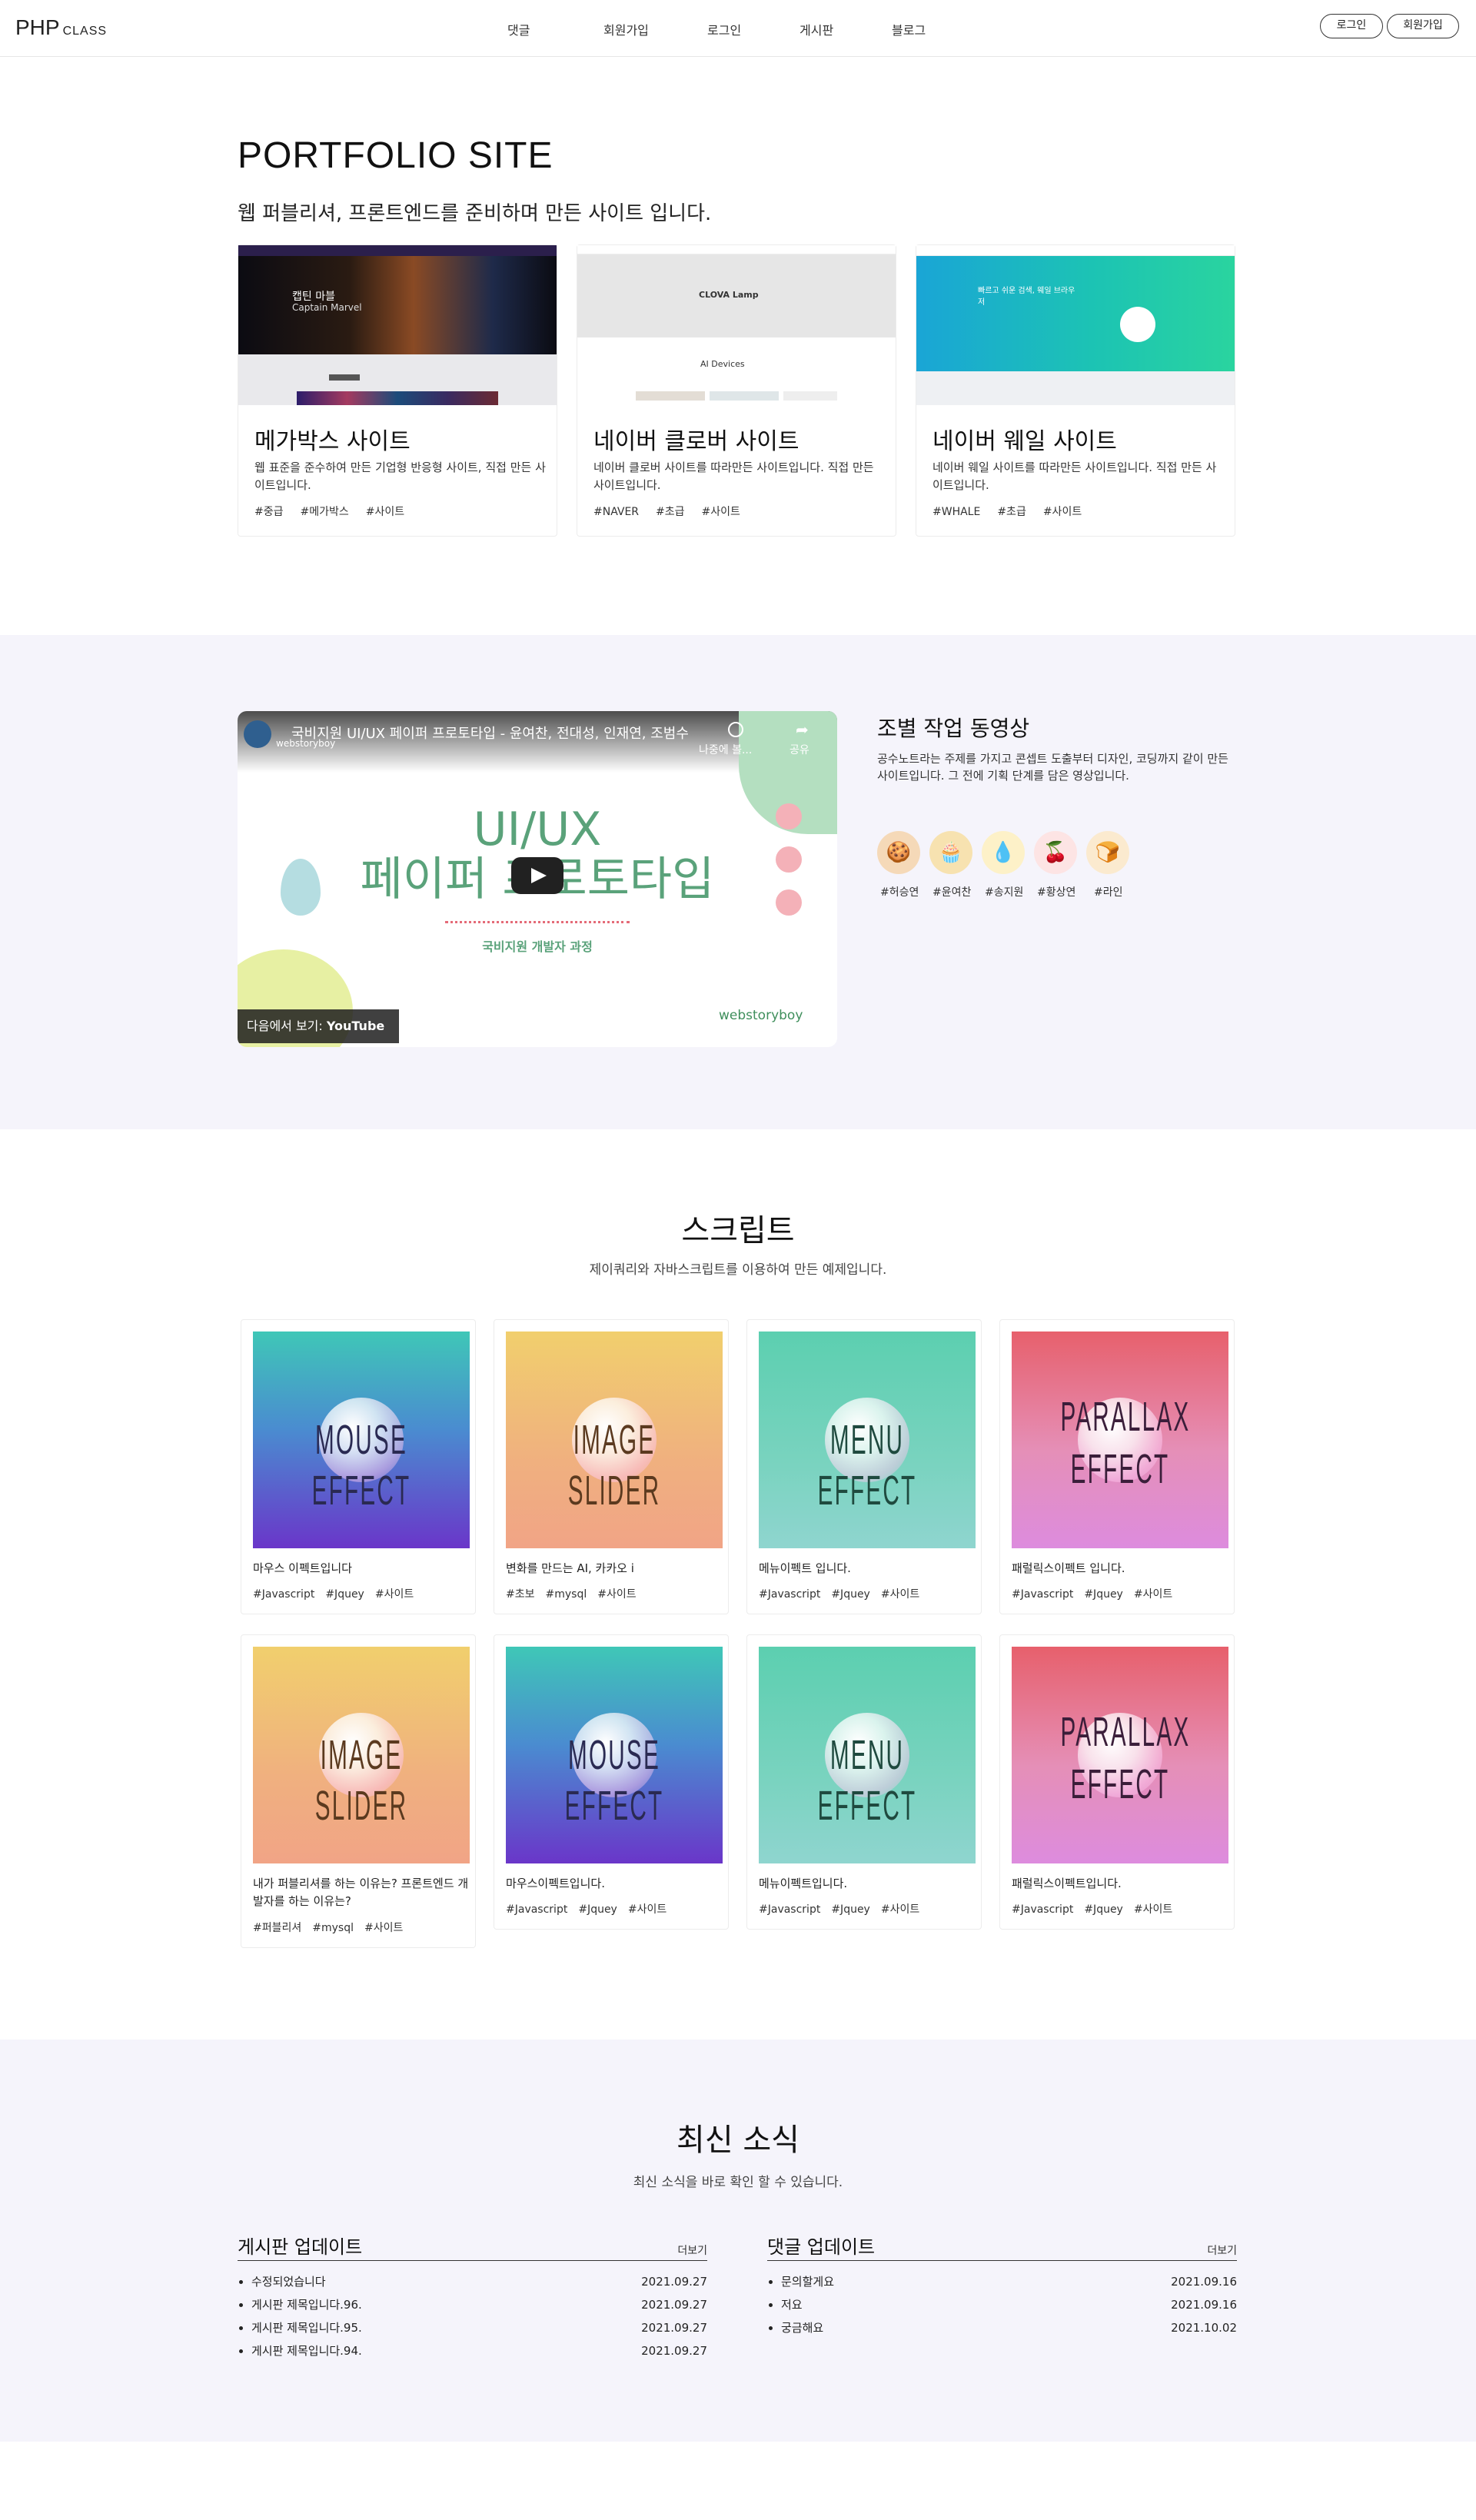 The width and height of the screenshot is (1476, 2520). I want to click on watch-on-youtube: 다음에서 보기: YouTube, so click(318, 1026).